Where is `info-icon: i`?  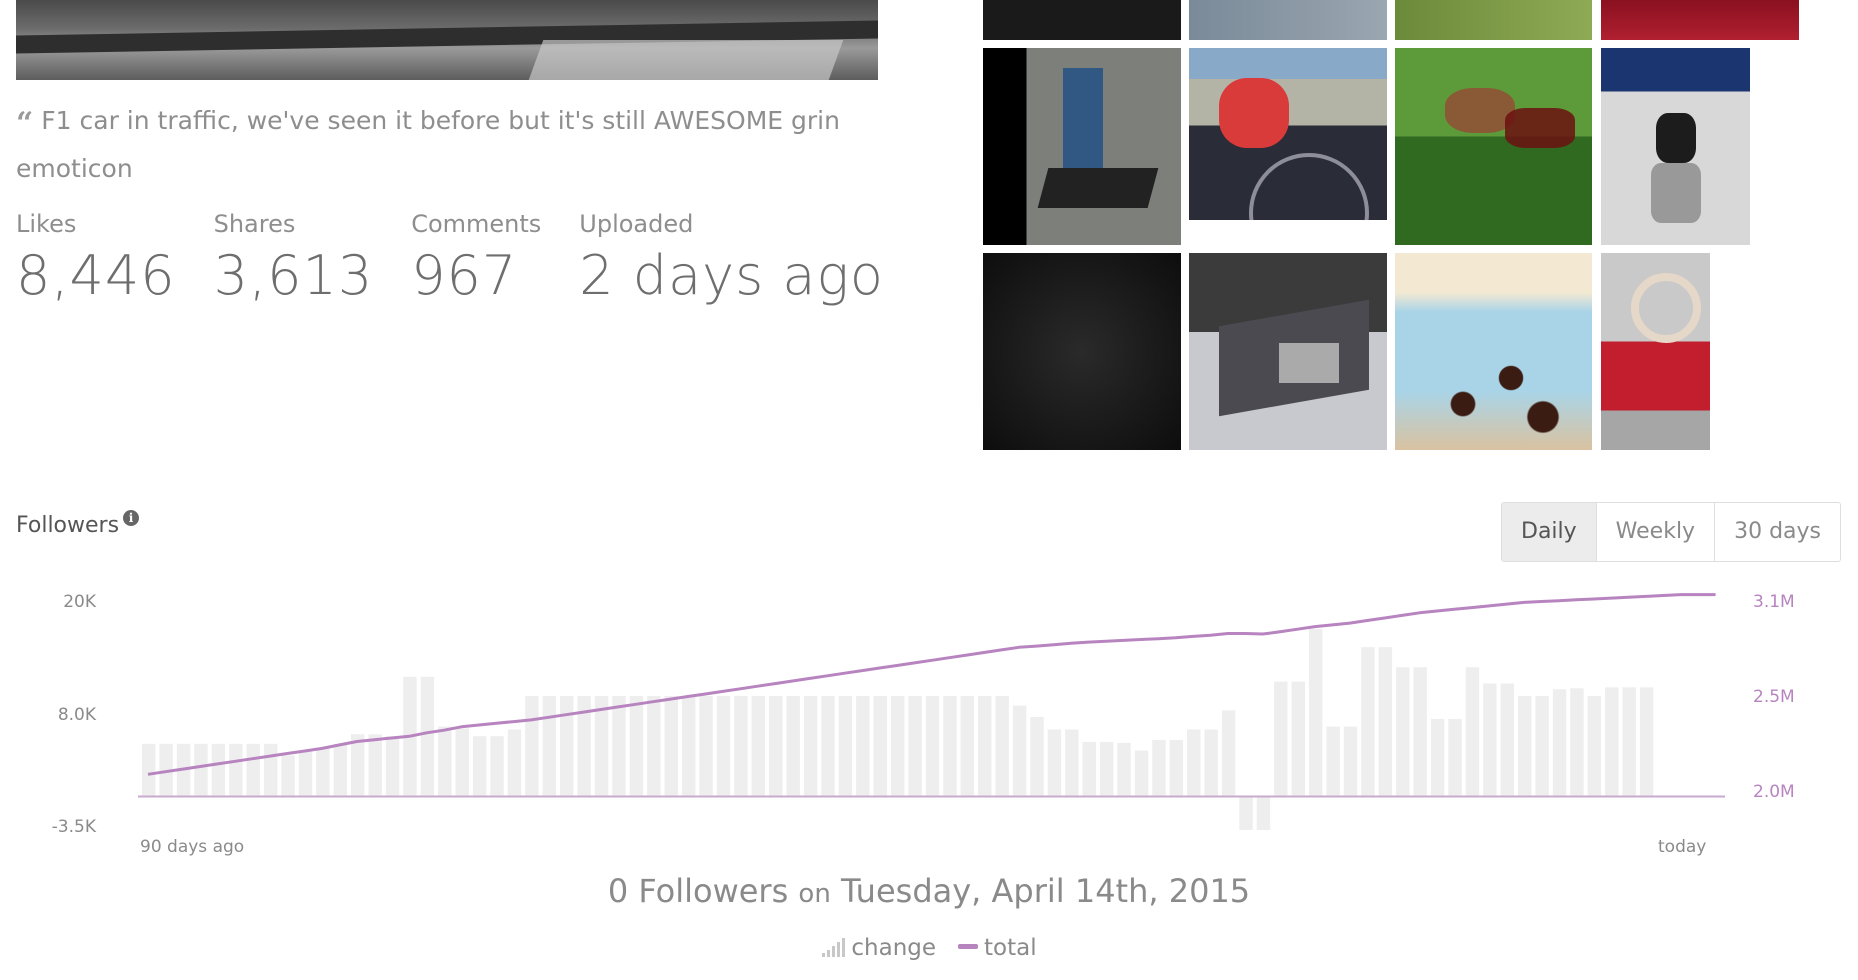 info-icon: i is located at coordinates (131, 518).